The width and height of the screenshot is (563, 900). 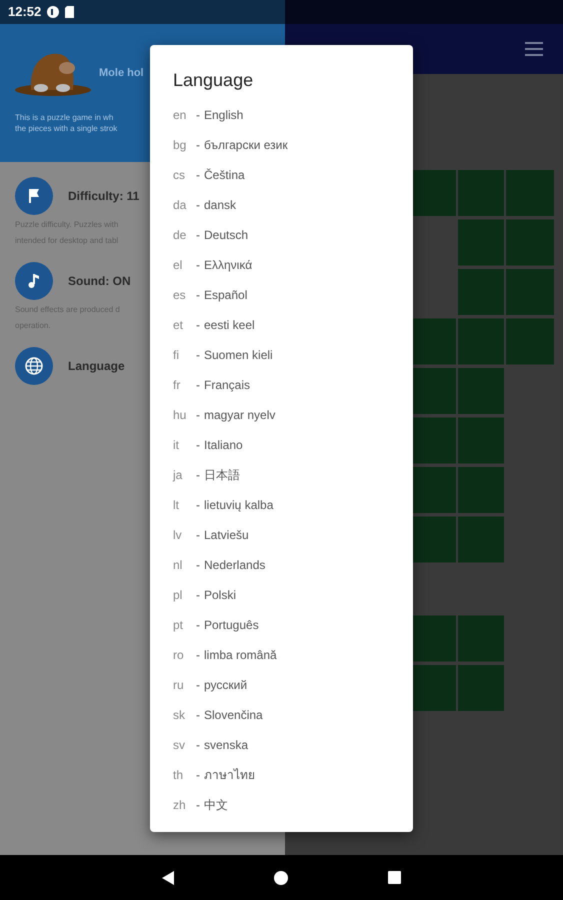 I want to click on language-code: fr, so click(x=177, y=385).